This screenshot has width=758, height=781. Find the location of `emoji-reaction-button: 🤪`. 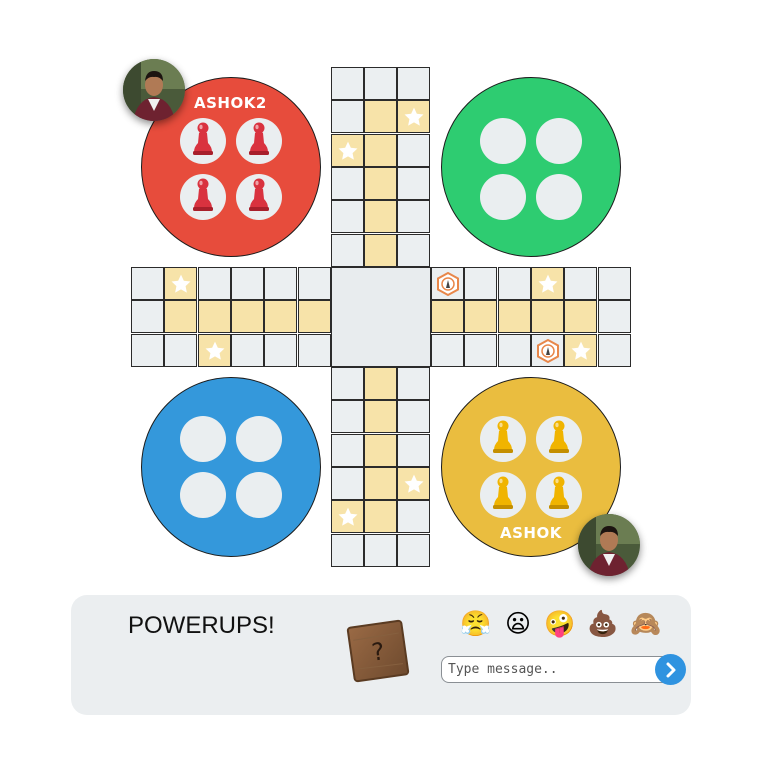

emoji-reaction-button: 🤪 is located at coordinates (560, 624).